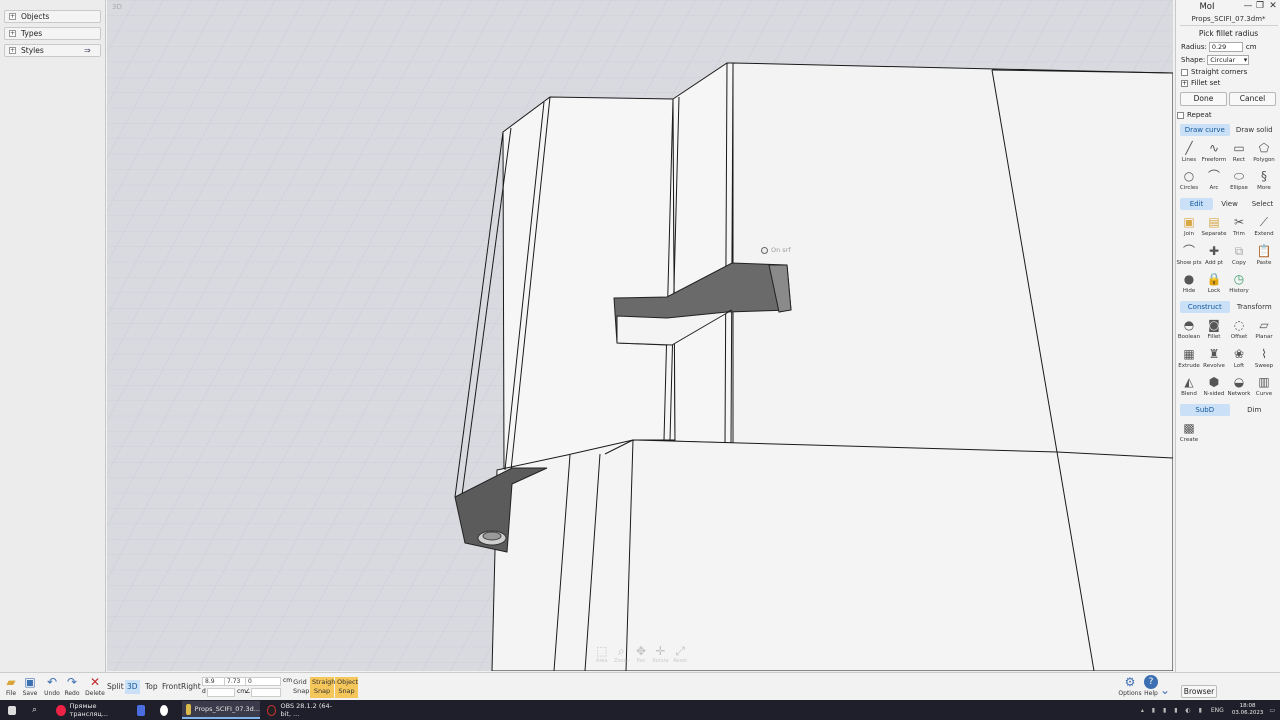  Describe the element at coordinates (1273, 7) in the screenshot. I see `close-window-button: ✕` at that location.